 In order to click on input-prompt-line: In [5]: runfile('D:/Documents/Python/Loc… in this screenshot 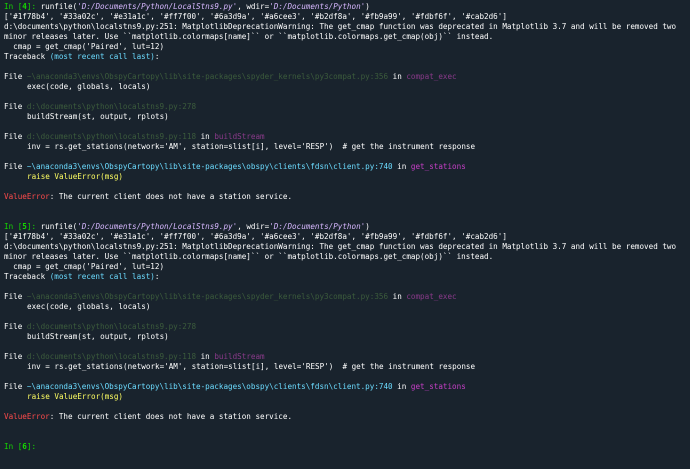, I will do `click(345, 227)`.